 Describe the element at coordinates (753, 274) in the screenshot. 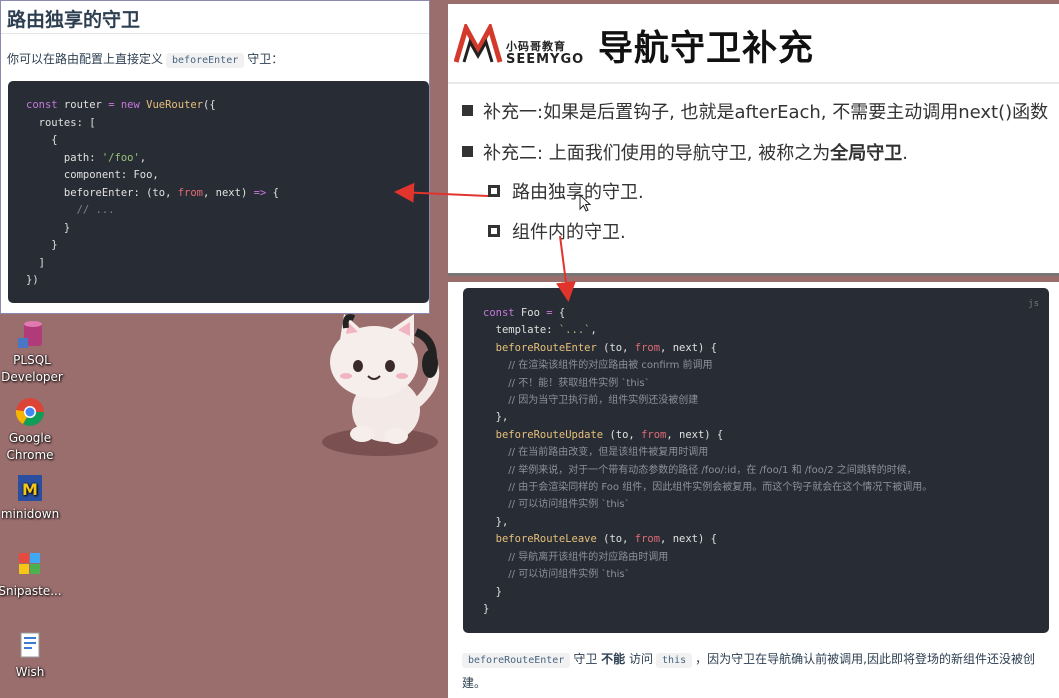

I see `slide-bottom-border` at that location.